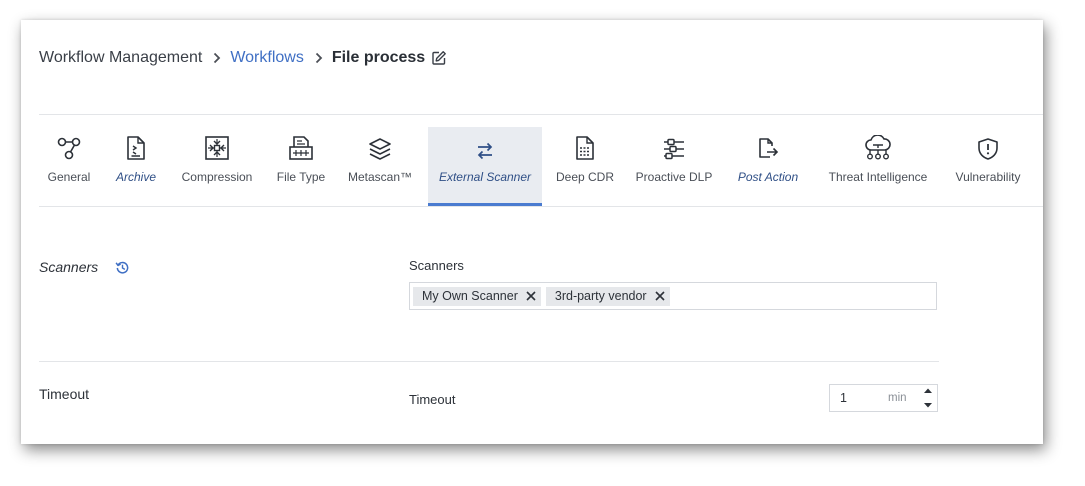 This screenshot has height=486, width=1085. Describe the element at coordinates (585, 177) in the screenshot. I see `tab-label: Deep CDR` at that location.